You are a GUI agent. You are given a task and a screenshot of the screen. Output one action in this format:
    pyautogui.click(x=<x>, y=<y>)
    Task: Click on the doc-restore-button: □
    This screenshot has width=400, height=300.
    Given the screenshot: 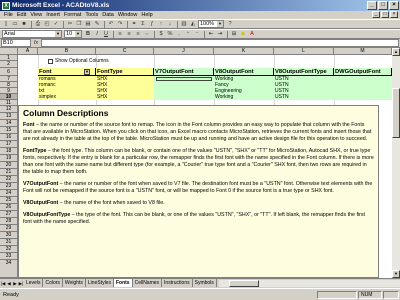 What is the action you would take?
    pyautogui.click(x=385, y=14)
    